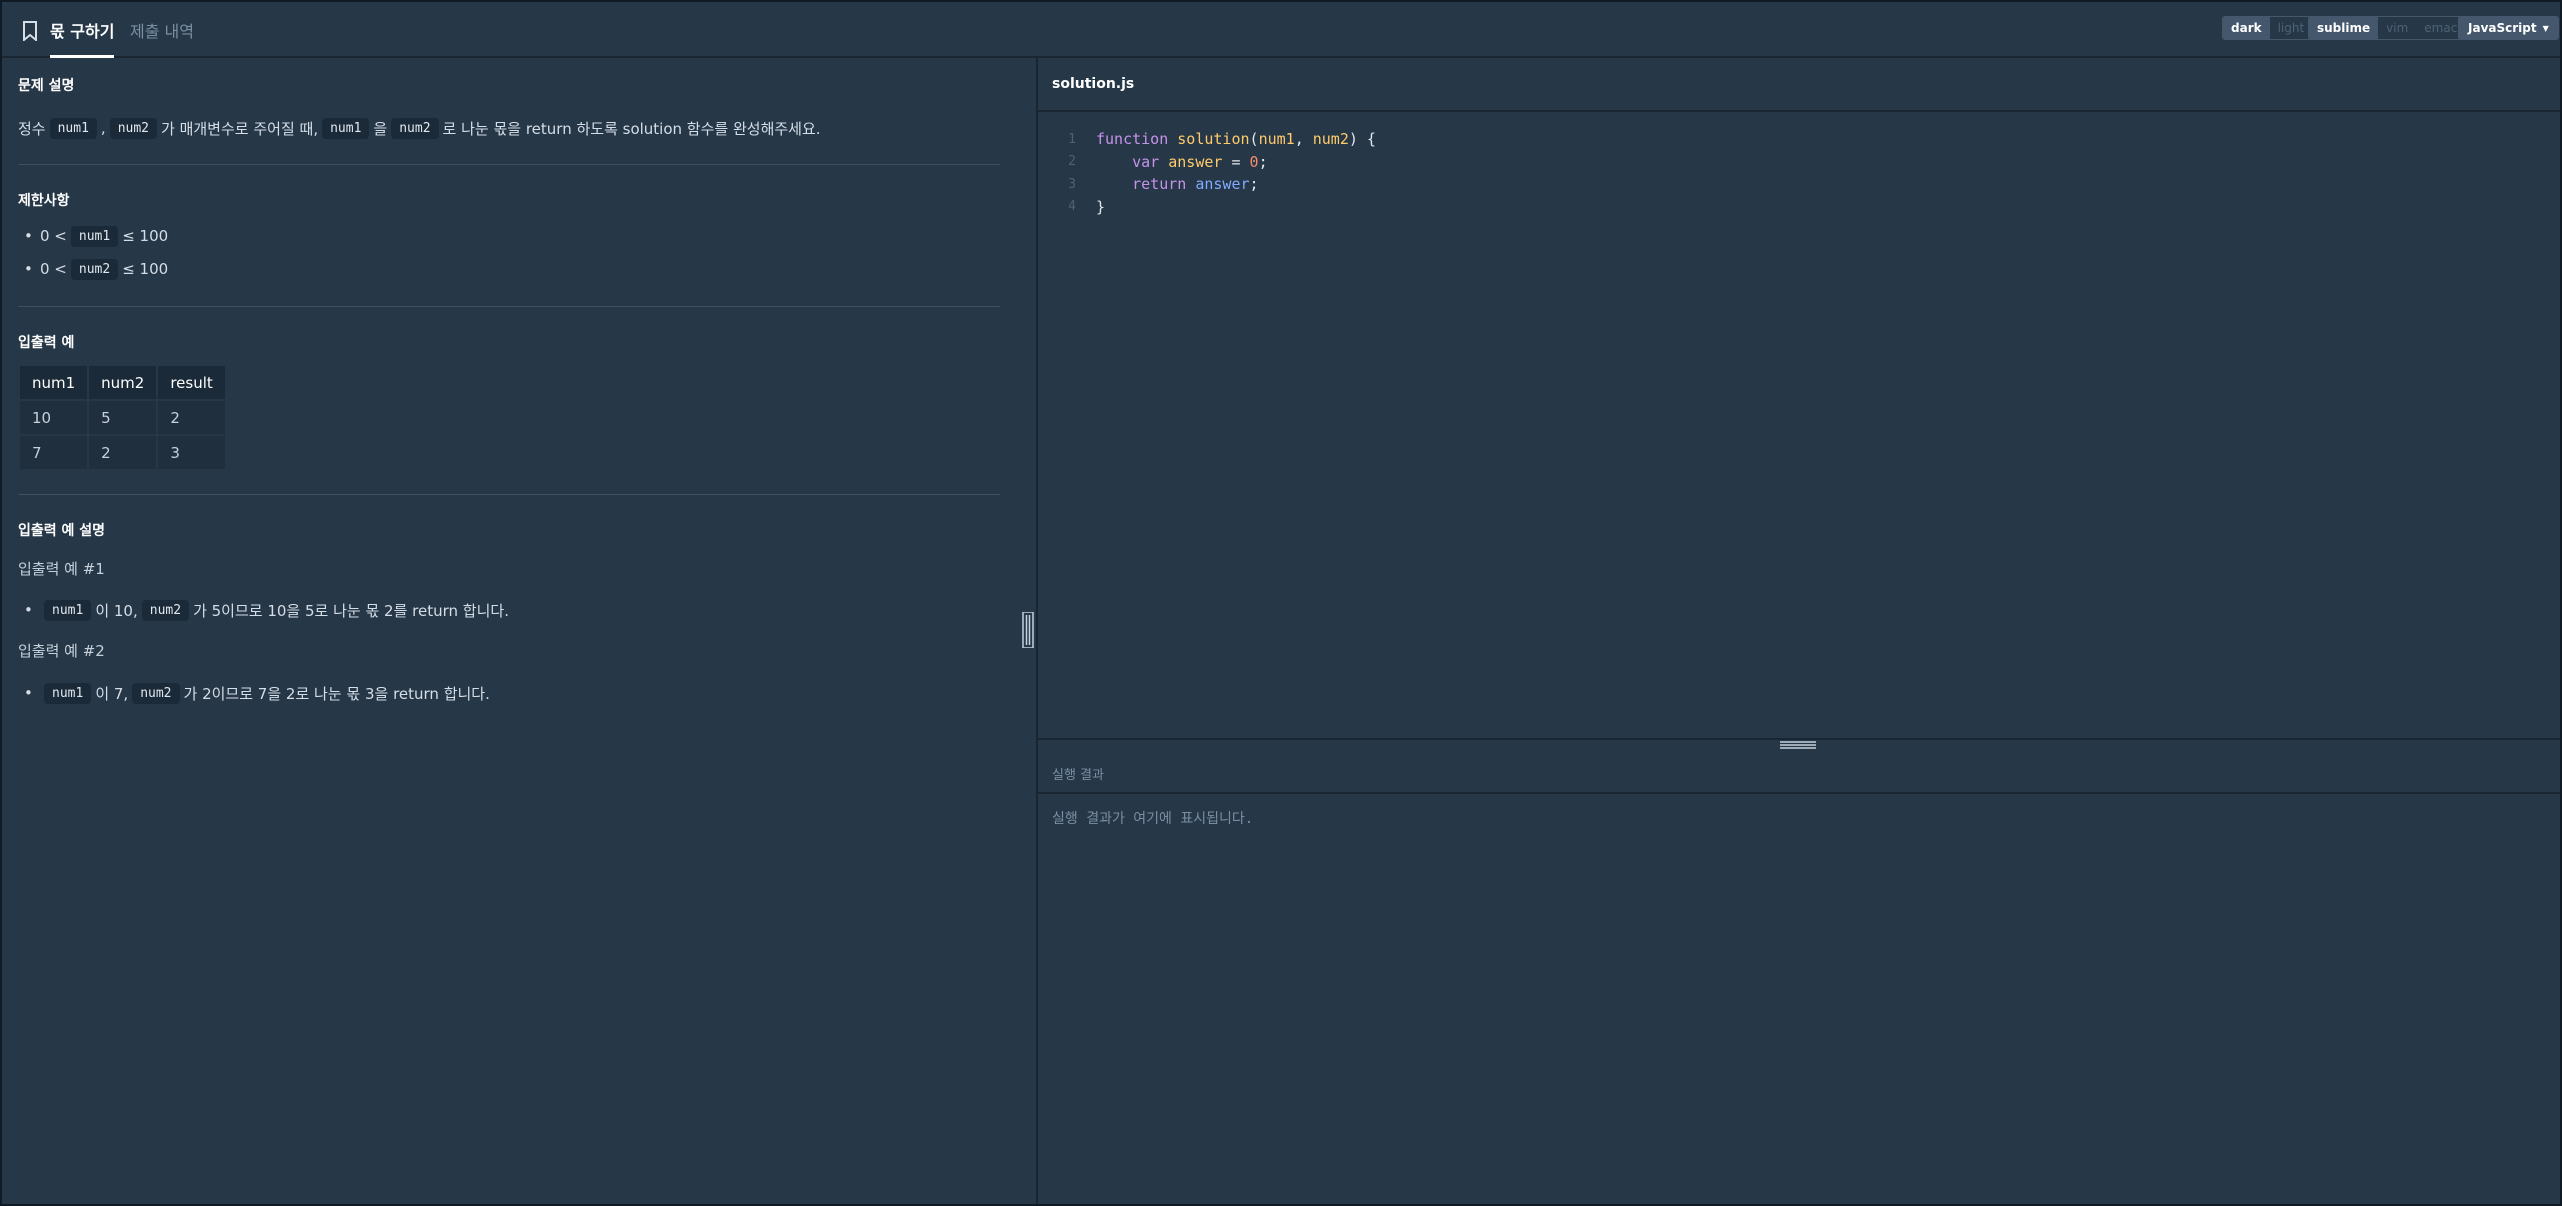 The width and height of the screenshot is (2562, 1206). What do you see at coordinates (44, 201) in the screenshot?
I see `constraints-title: 제한사항` at bounding box center [44, 201].